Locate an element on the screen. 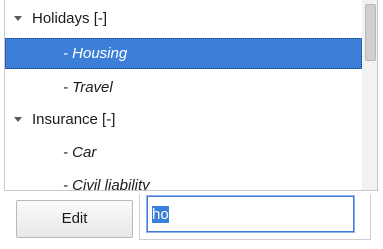 Image resolution: width=383 pixels, height=249 pixels. tree-group-holidays: Holidays [-] is located at coordinates (183, 18).